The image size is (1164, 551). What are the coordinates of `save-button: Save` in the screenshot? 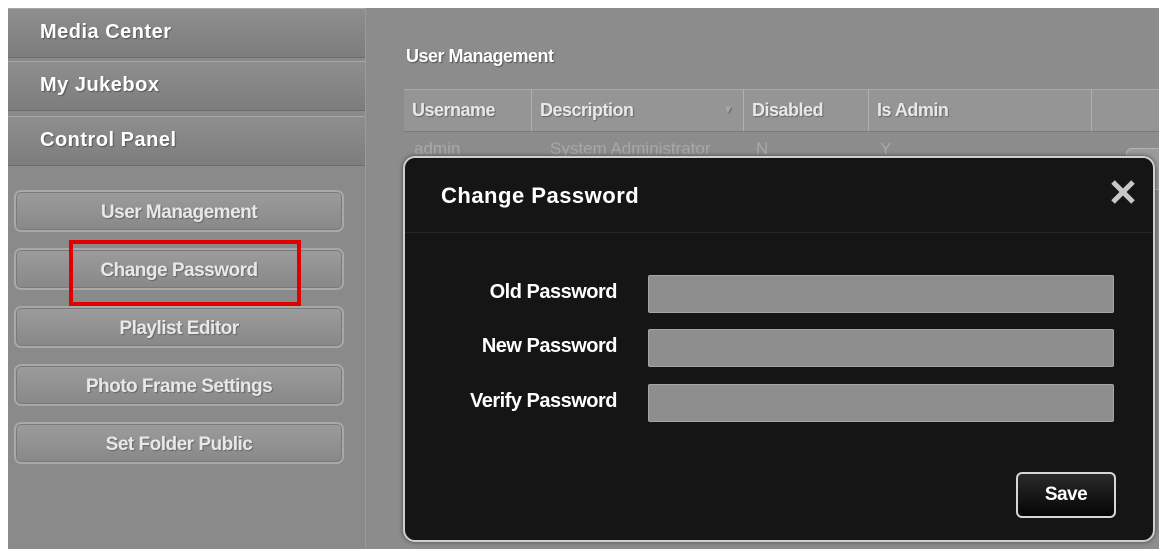 It's located at (1066, 495).